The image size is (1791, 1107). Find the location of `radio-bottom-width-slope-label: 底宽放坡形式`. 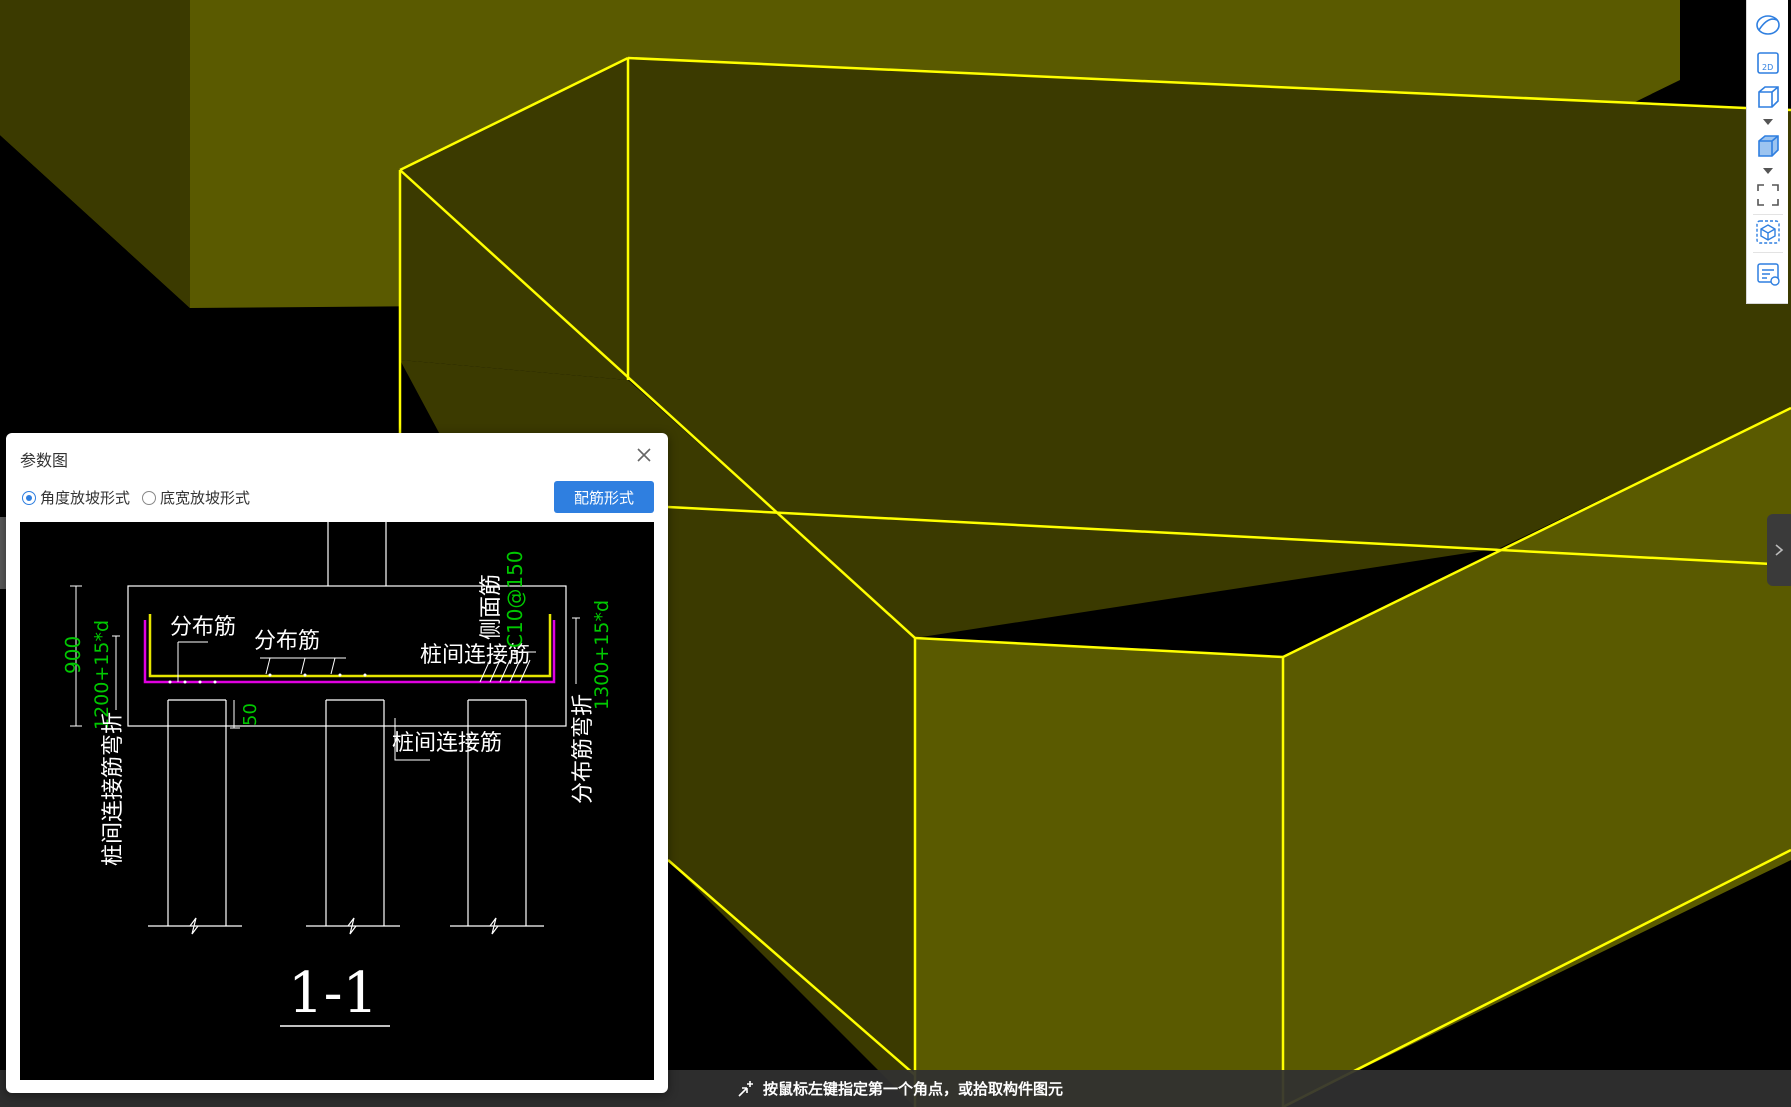

radio-bottom-width-slope-label: 底宽放坡形式 is located at coordinates (205, 498).